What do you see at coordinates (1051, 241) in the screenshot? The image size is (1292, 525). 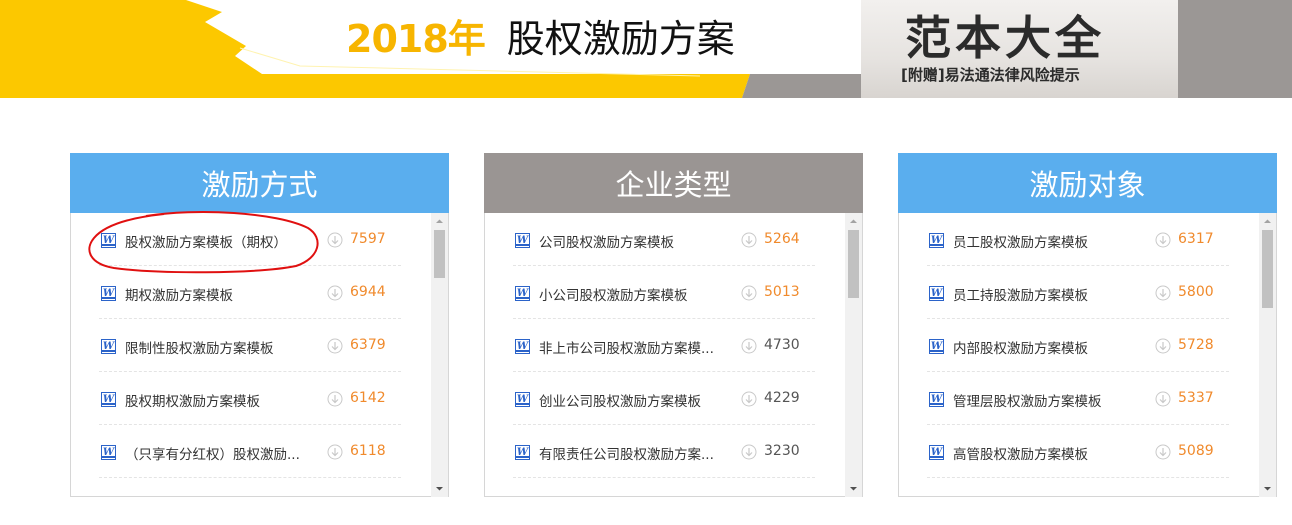 I see `item-title: 员工股权激励方案模板` at bounding box center [1051, 241].